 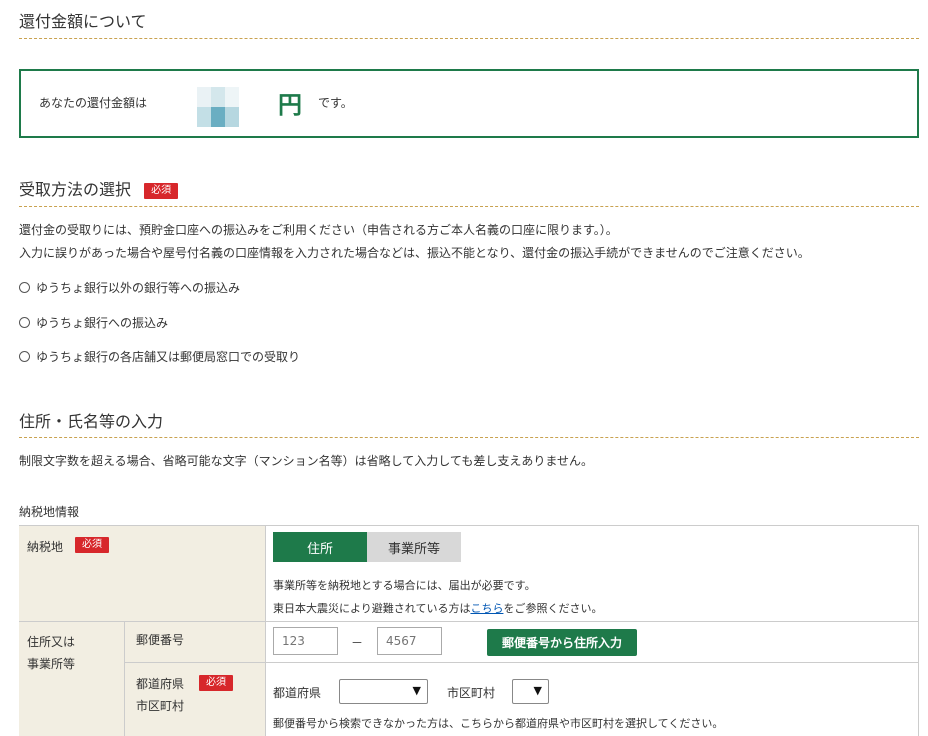 I want to click on evacuee-link: こちら, so click(x=486, y=608).